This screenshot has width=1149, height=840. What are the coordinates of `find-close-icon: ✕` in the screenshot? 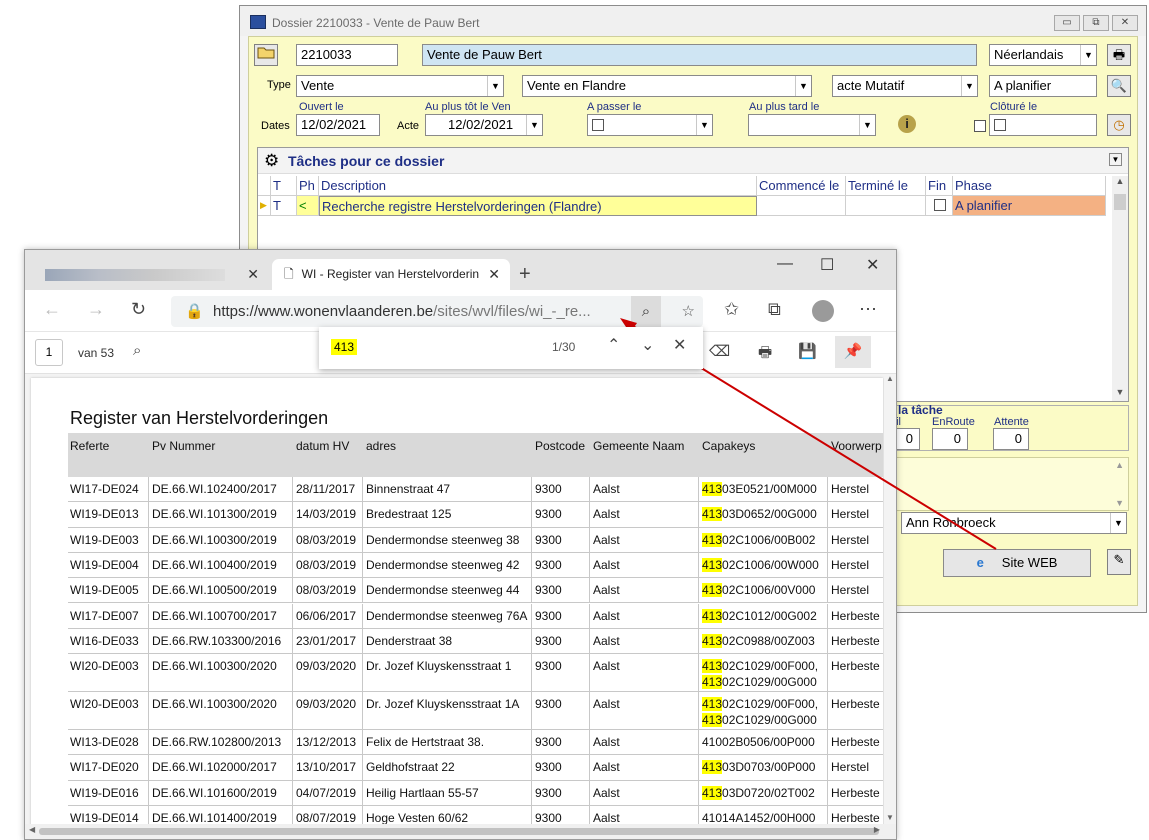 It's located at (679, 345).